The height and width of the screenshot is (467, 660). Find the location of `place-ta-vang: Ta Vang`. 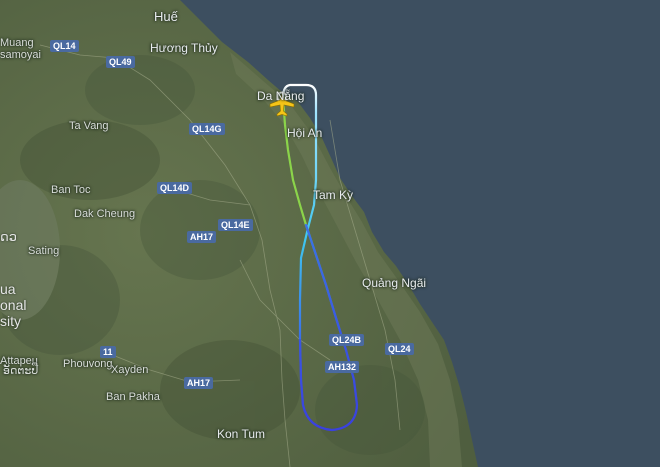

place-ta-vang: Ta Vang is located at coordinates (89, 126).